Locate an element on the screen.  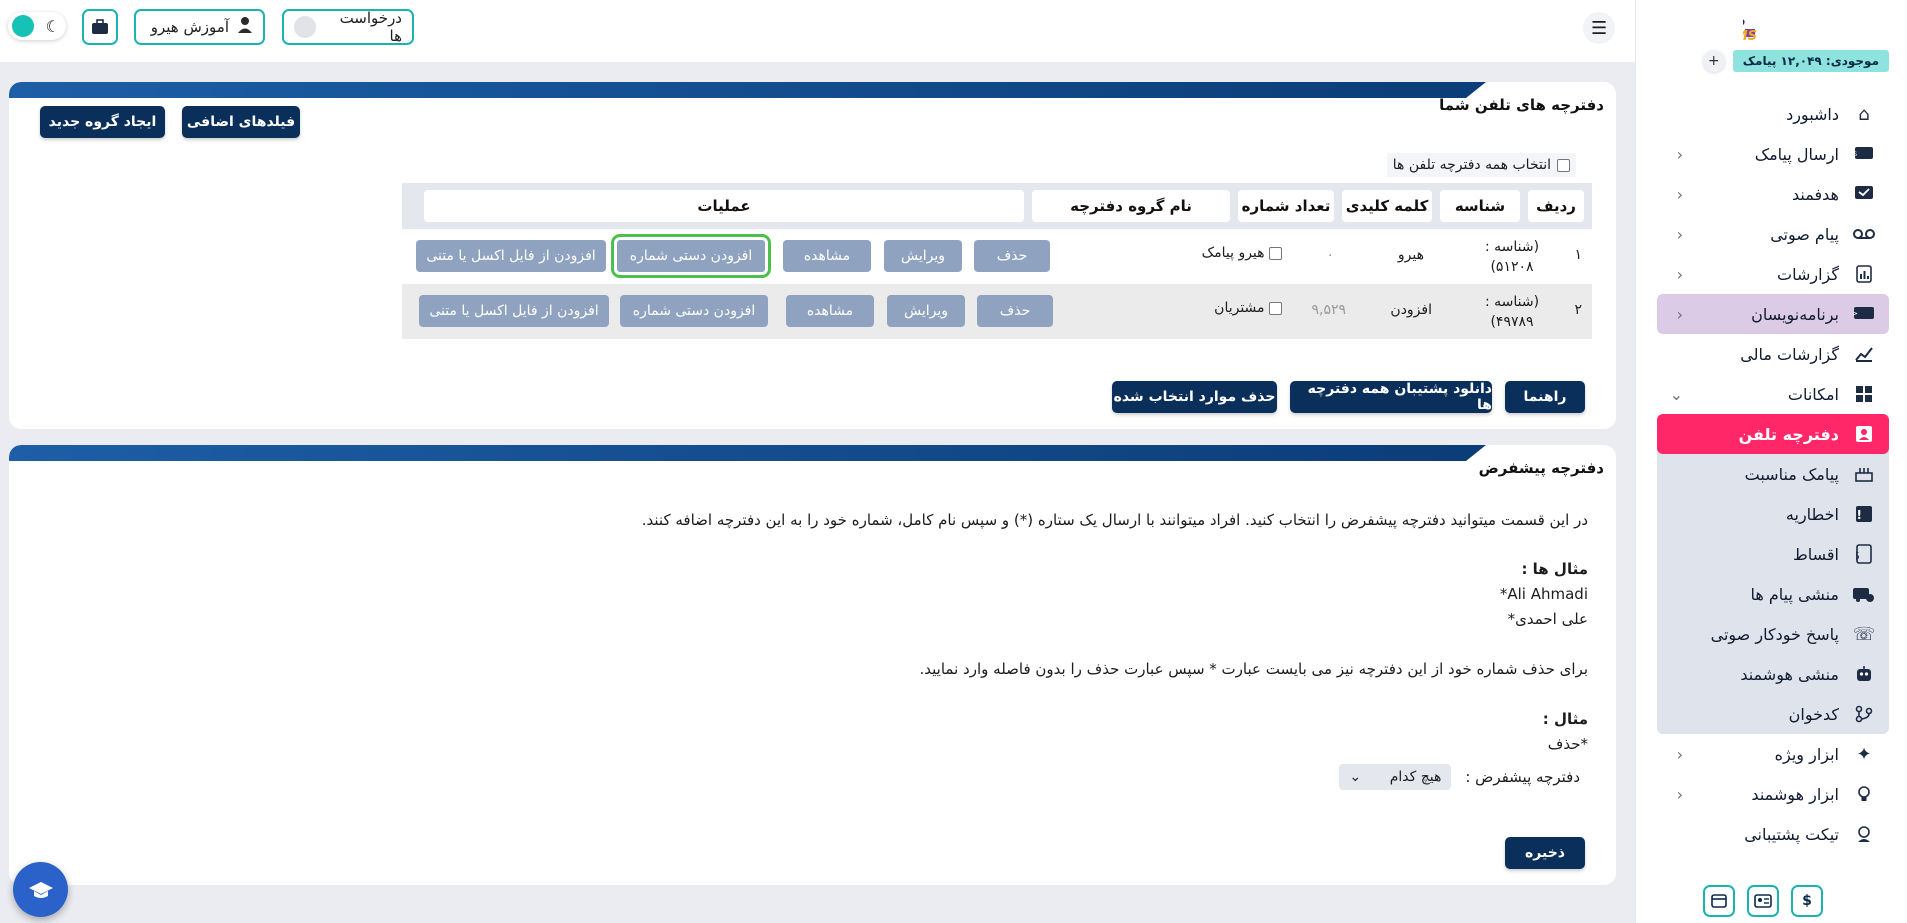
sidebar-item-developers: </> برنامه‌نویسان ‹ is located at coordinates (1773, 314).